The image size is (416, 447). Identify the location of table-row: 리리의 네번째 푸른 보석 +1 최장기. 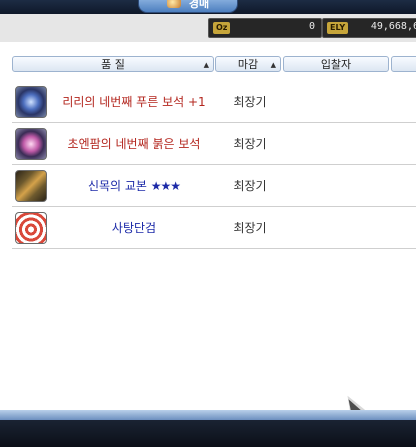
(214, 101).